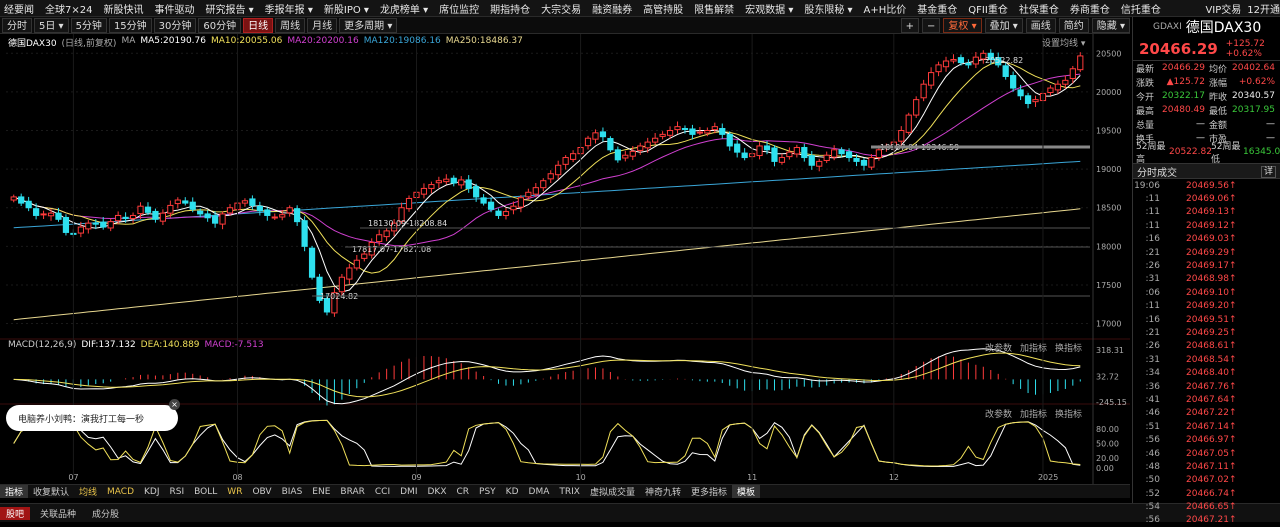  Describe the element at coordinates (1110, 25) in the screenshot. I see `toolbar-button: 隐藏 ▾` at that location.